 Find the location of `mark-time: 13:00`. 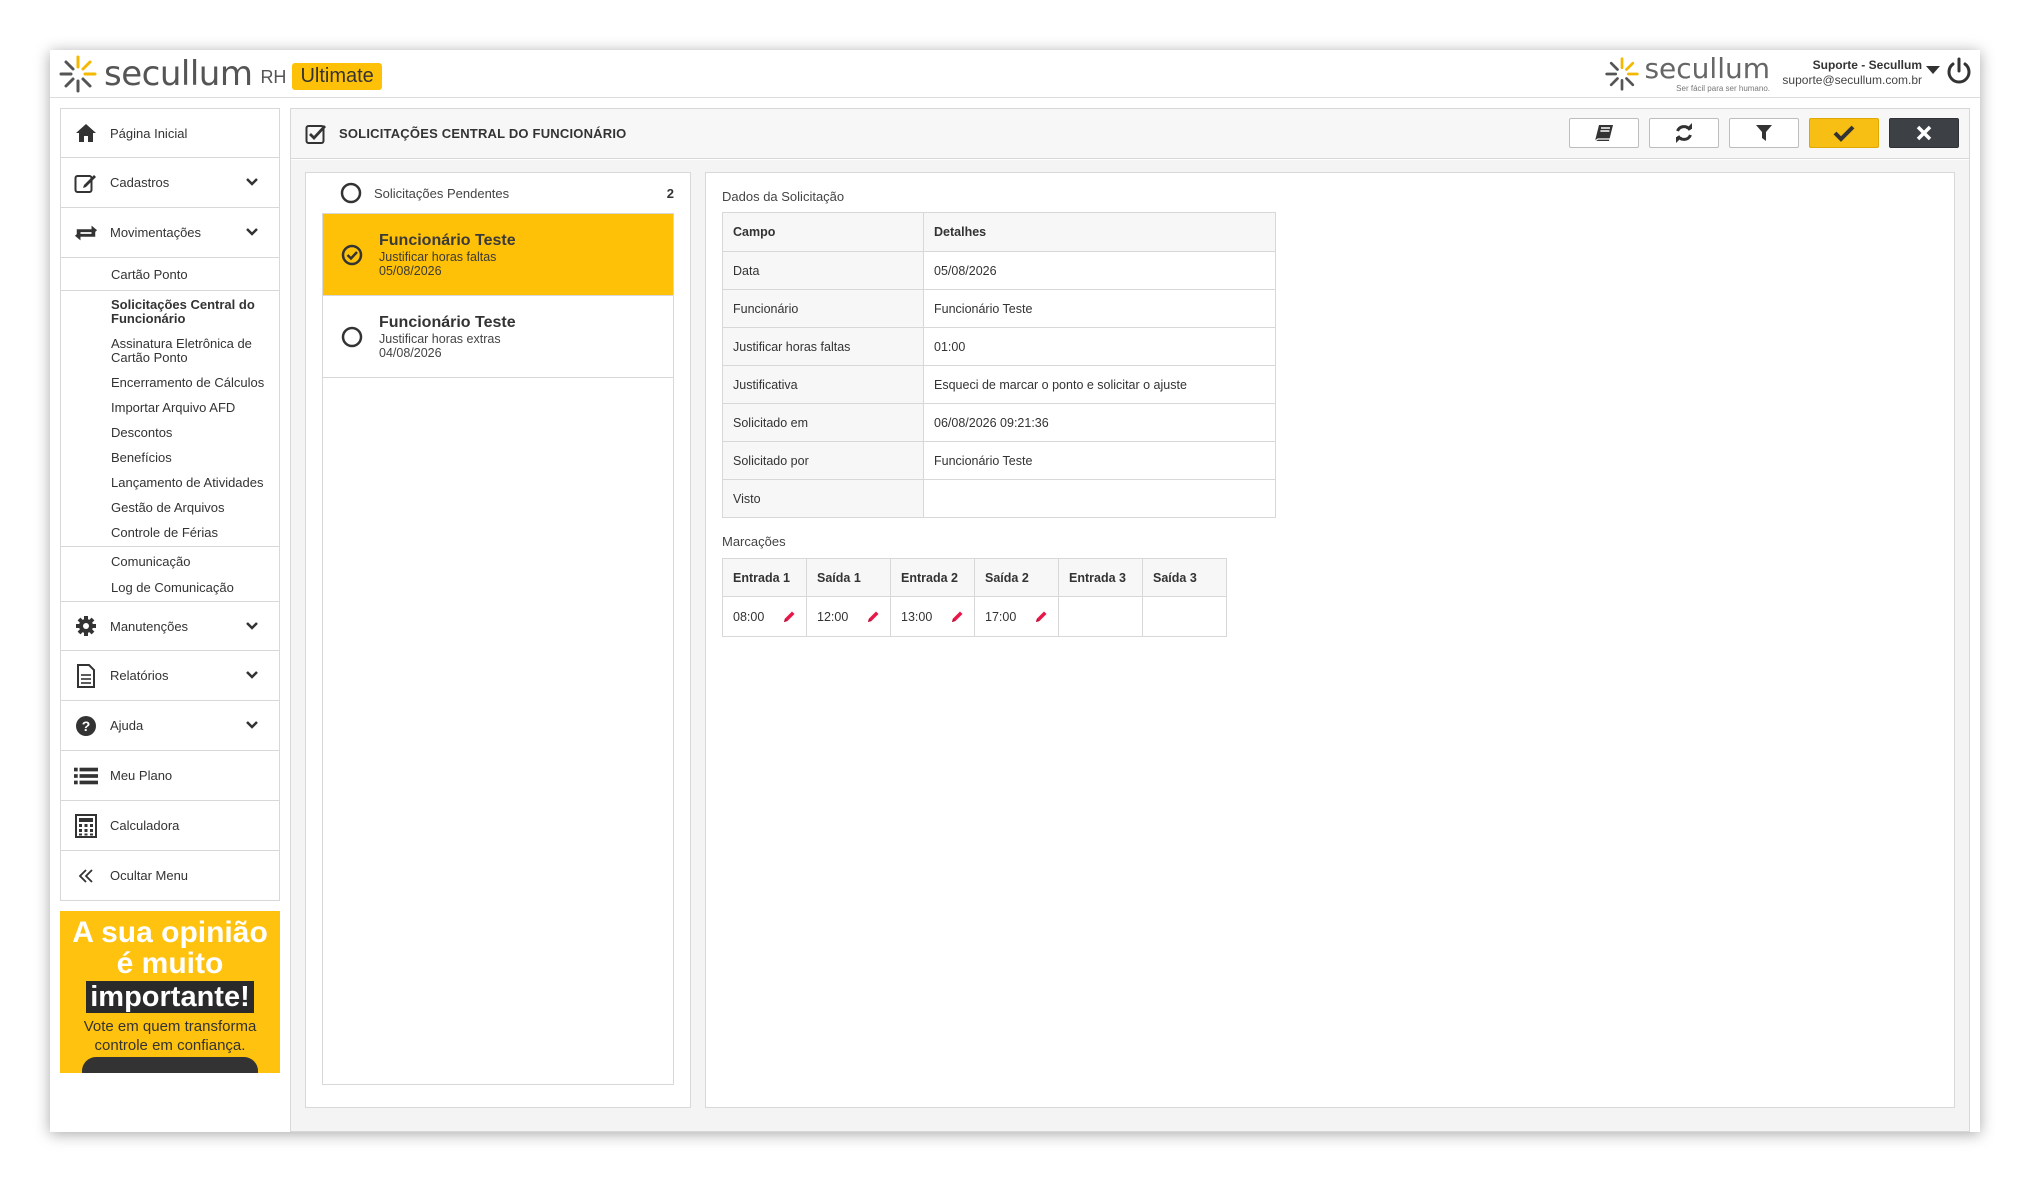

mark-time: 13:00 is located at coordinates (917, 616).